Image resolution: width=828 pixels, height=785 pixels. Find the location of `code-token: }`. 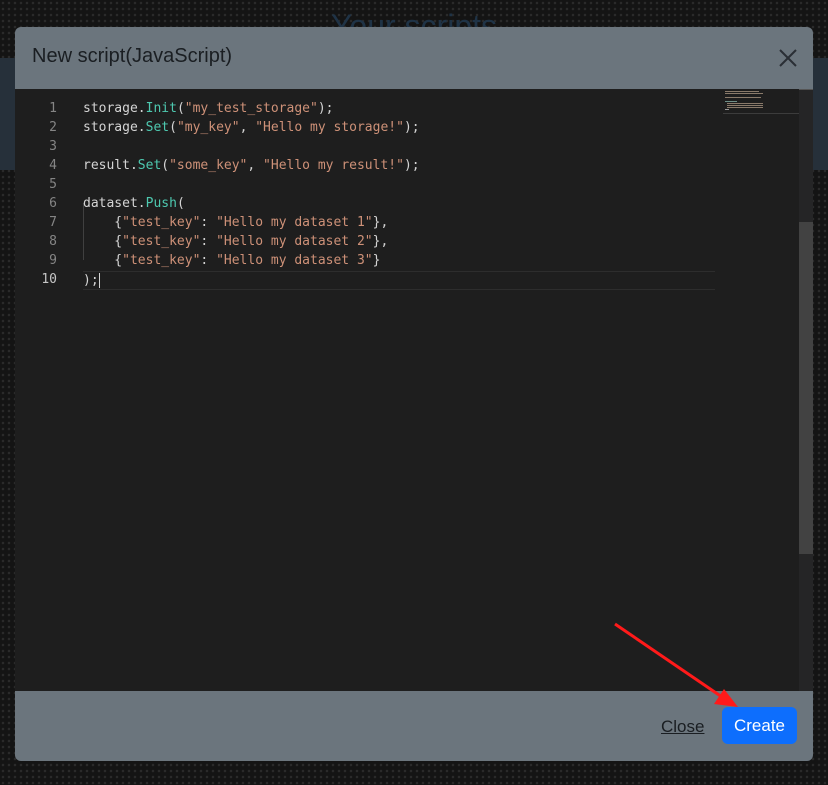

code-token: } is located at coordinates (376, 260).